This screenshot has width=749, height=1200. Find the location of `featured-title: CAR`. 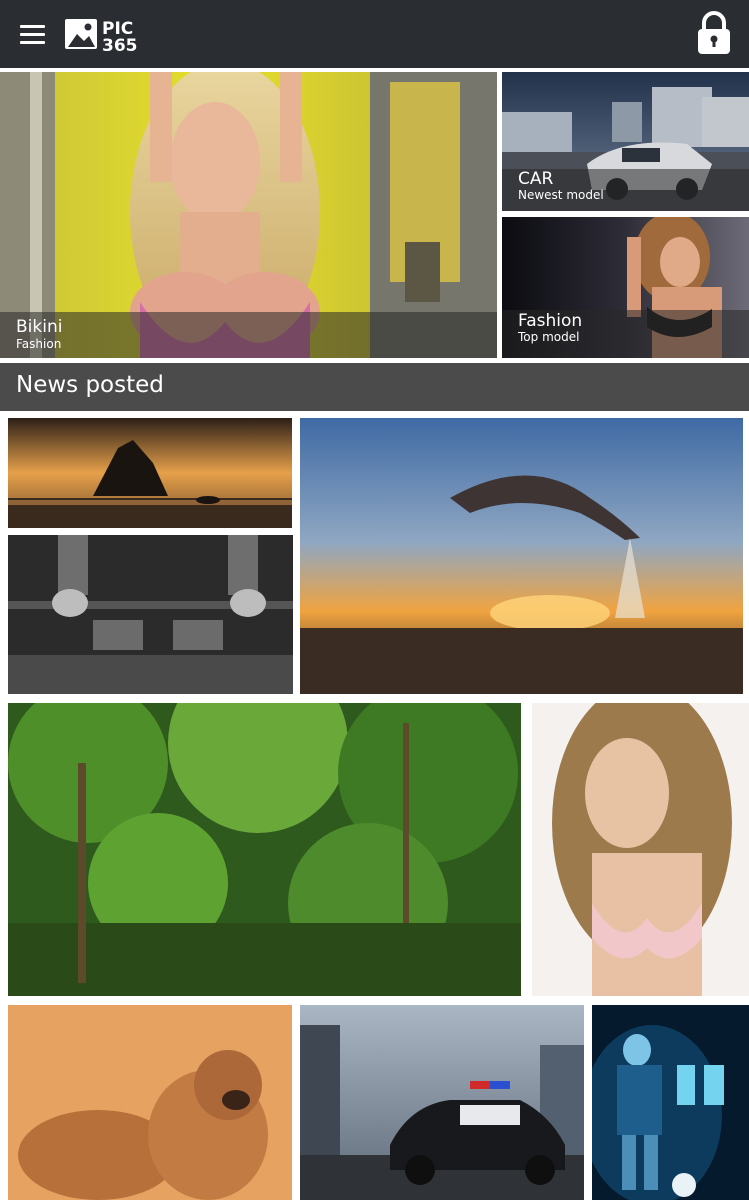

featured-title: CAR is located at coordinates (536, 179).